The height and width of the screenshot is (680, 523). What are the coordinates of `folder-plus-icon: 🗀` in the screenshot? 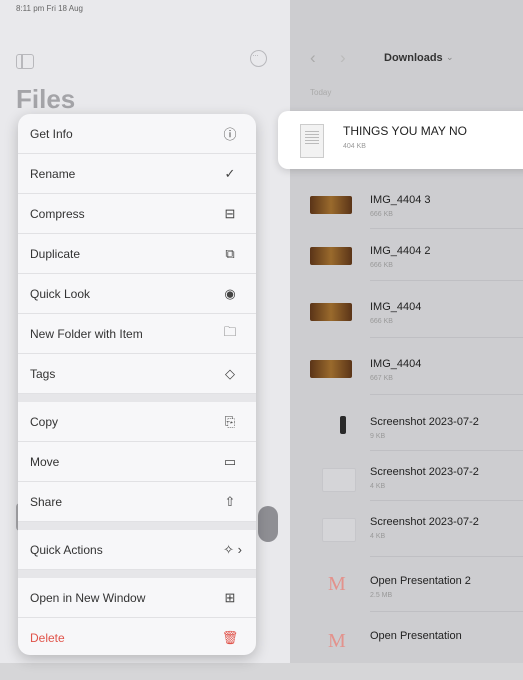 It's located at (230, 331).